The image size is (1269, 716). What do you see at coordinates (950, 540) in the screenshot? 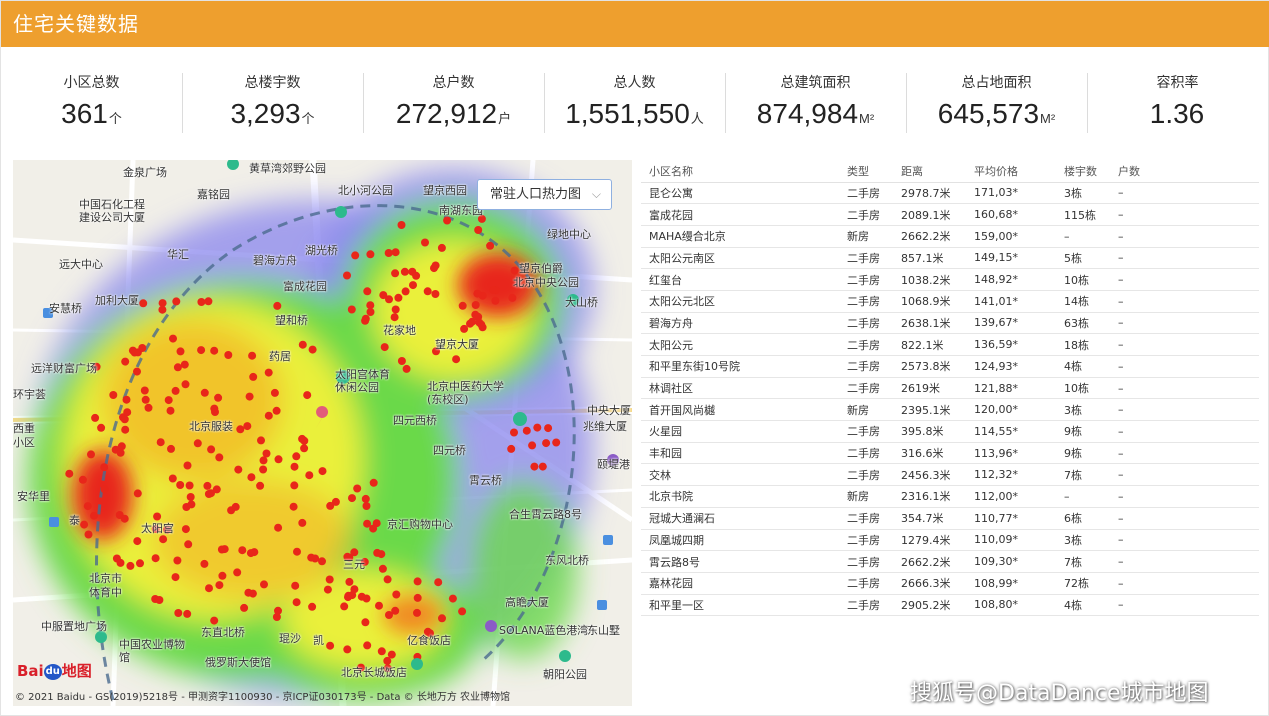
I see `table-row: 凤凰城四期 二手房 1279.4米 110,09* 3栋 –` at bounding box center [950, 540].